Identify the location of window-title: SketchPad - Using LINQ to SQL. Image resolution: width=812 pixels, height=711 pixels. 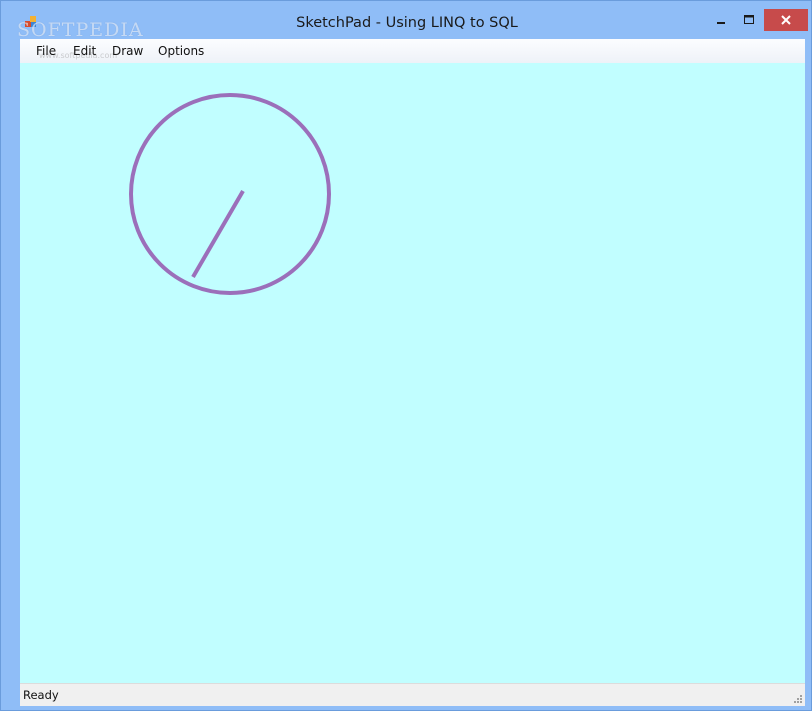
(407, 23).